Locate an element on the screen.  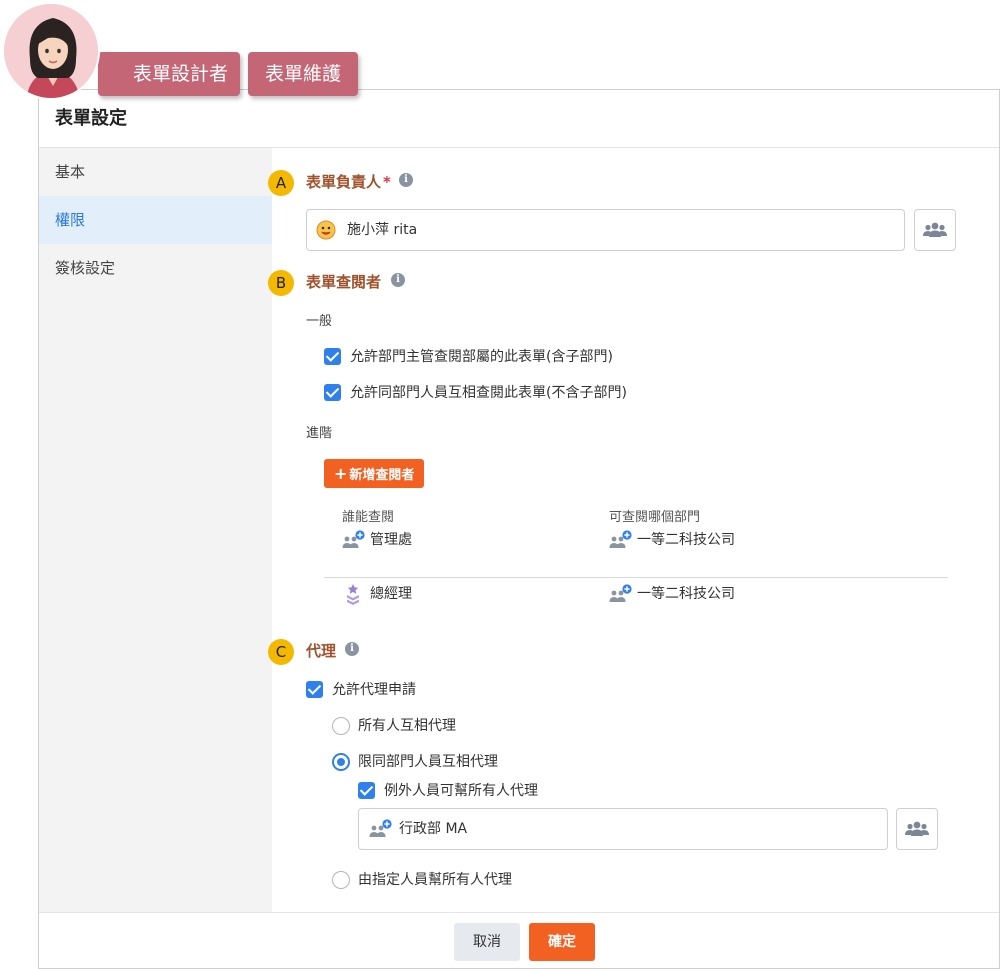
cancel-button: 取消 is located at coordinates (487, 942).